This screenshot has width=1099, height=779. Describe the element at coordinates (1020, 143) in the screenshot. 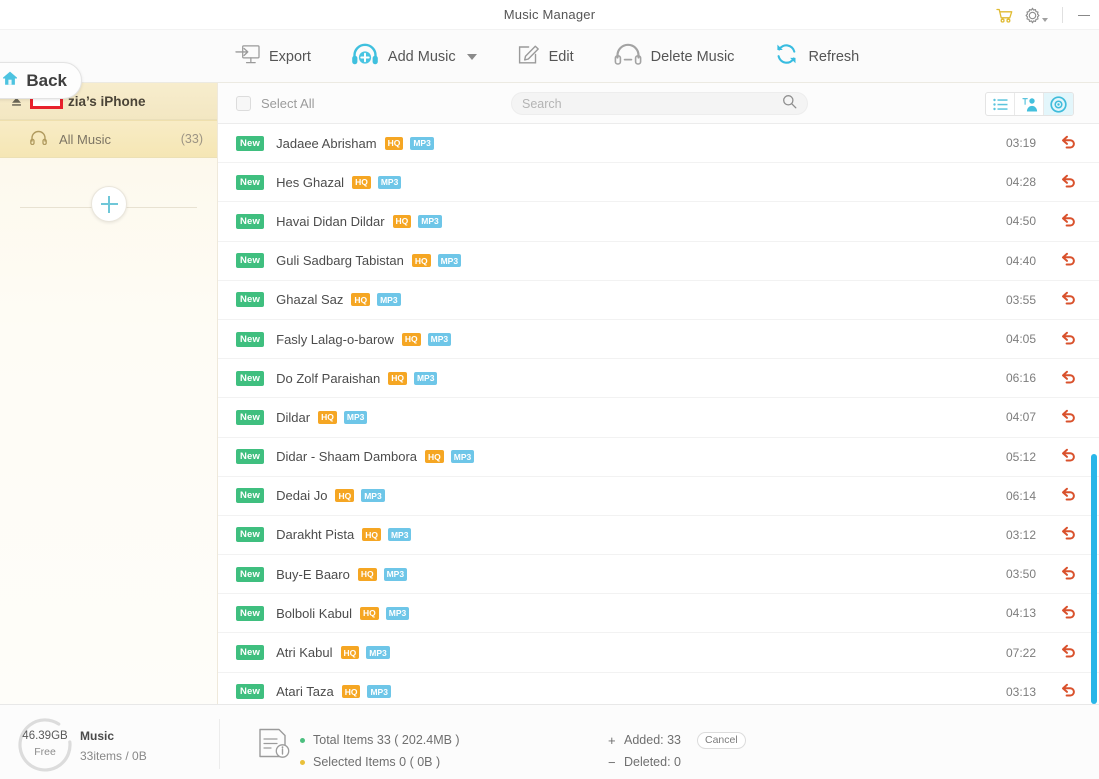

I see `song-duration: 03:19` at that location.